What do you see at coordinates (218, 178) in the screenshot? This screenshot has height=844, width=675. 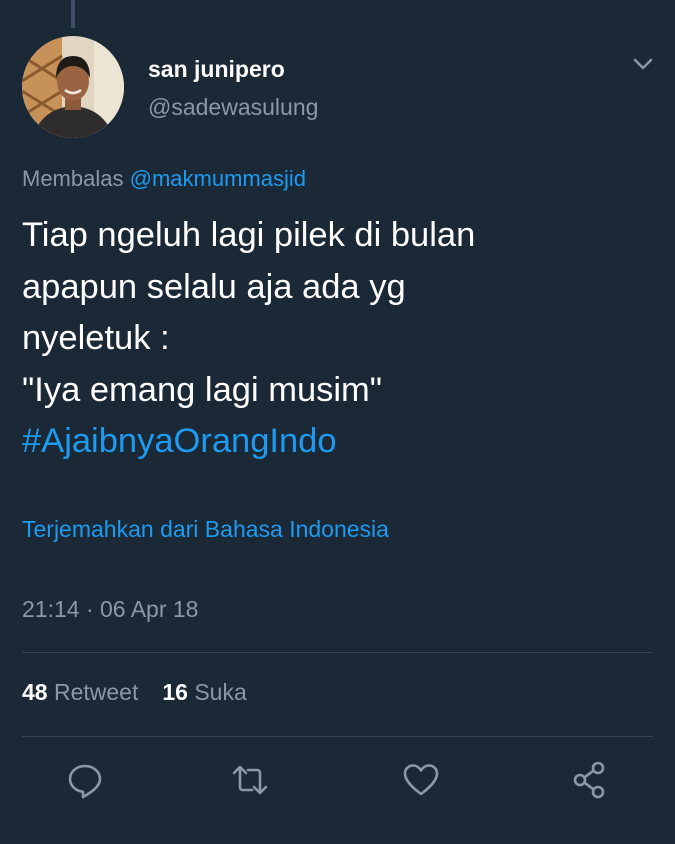 I see `reply-mention-link: @makmummasjid` at bounding box center [218, 178].